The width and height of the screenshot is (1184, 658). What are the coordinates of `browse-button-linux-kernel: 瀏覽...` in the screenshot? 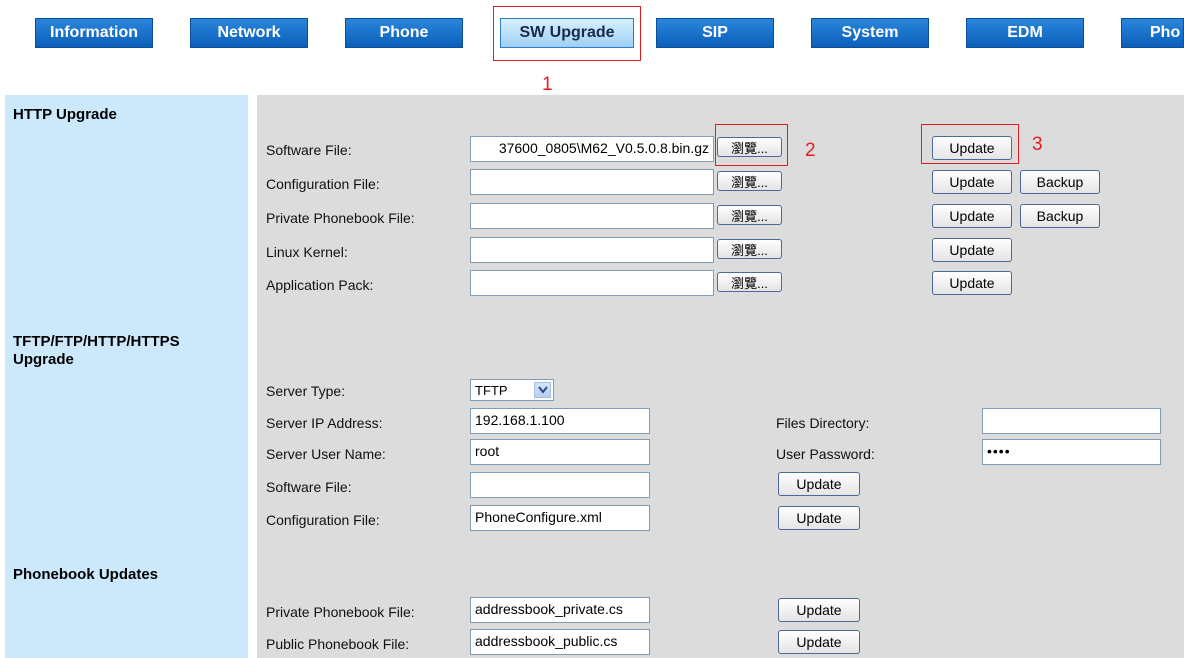 It's located at (749, 249).